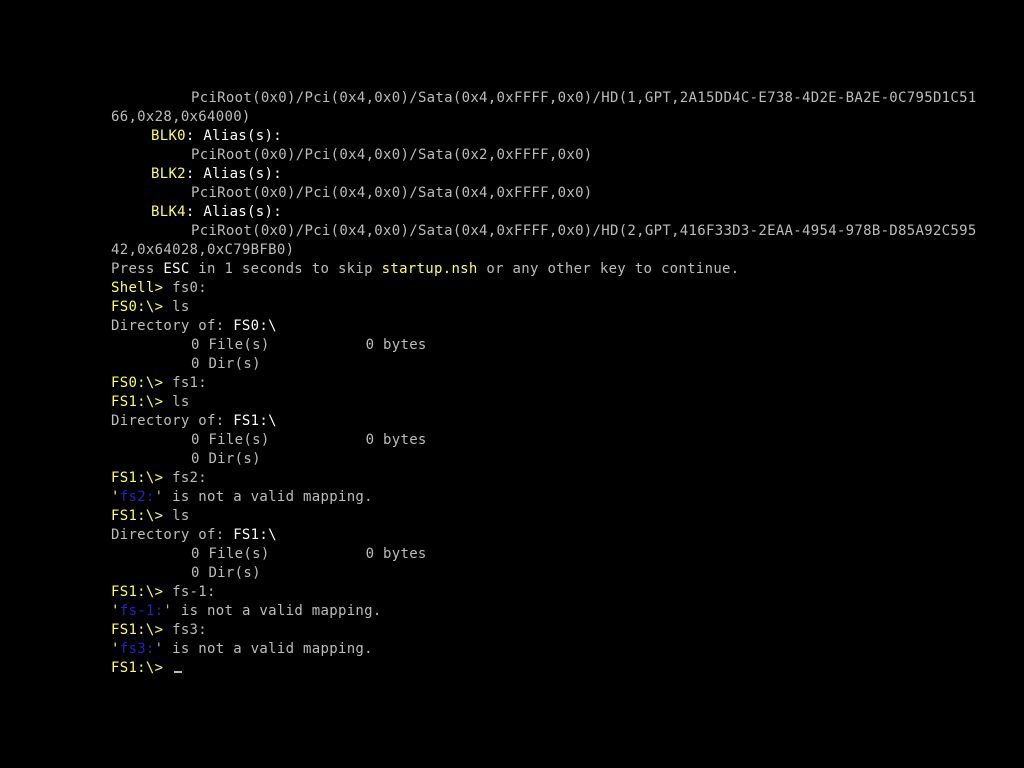 Image resolution: width=1024 pixels, height=768 pixels. I want to click on error-message: 'fs2:' is not a valid mapping., so click(561, 497).